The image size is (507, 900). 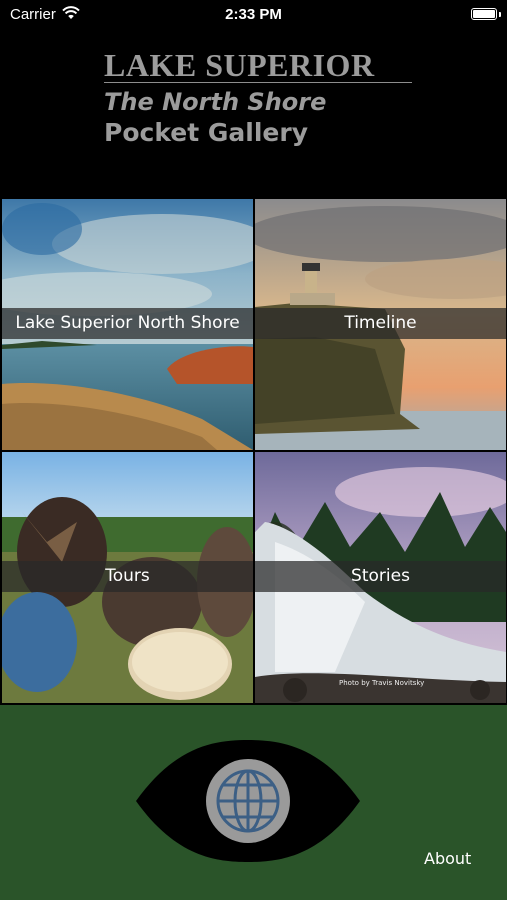 What do you see at coordinates (206, 132) in the screenshot?
I see `title-pocket-gallery: Pocket Gallery` at bounding box center [206, 132].